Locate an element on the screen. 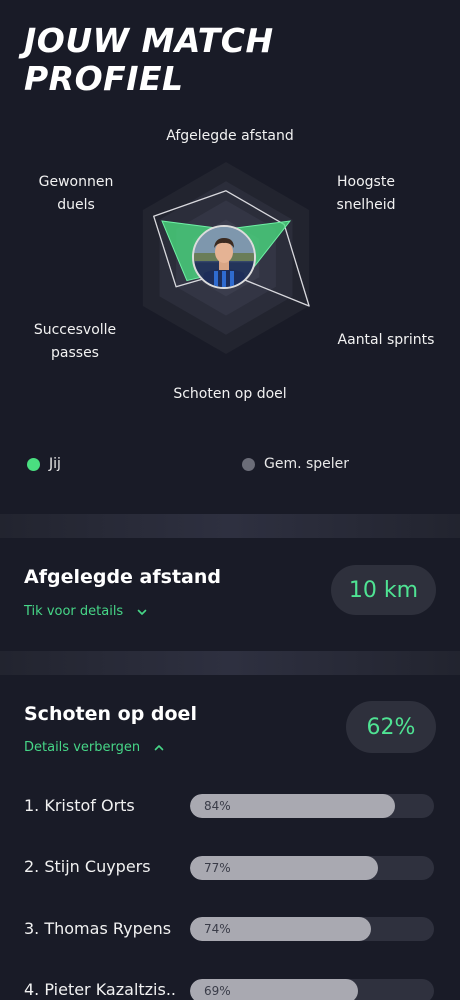 This screenshot has width=460, height=1000. ranking-percentage: 74% is located at coordinates (217, 929).